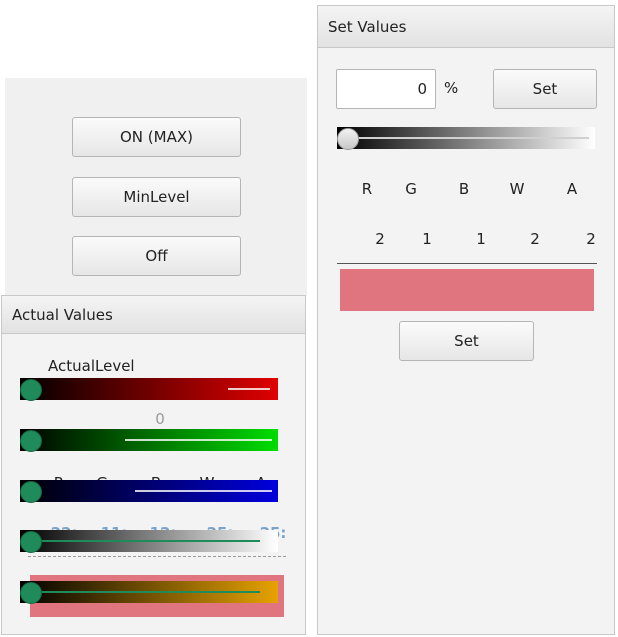  What do you see at coordinates (380, 239) in the screenshot?
I see `set-channel-value-r: 2` at bounding box center [380, 239].